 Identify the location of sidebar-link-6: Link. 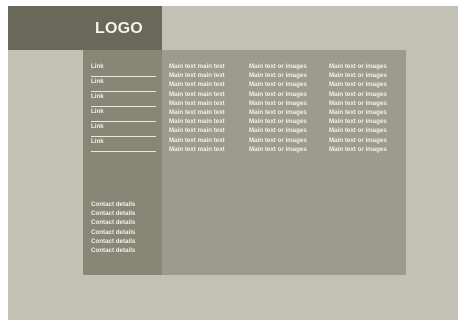
(123, 144).